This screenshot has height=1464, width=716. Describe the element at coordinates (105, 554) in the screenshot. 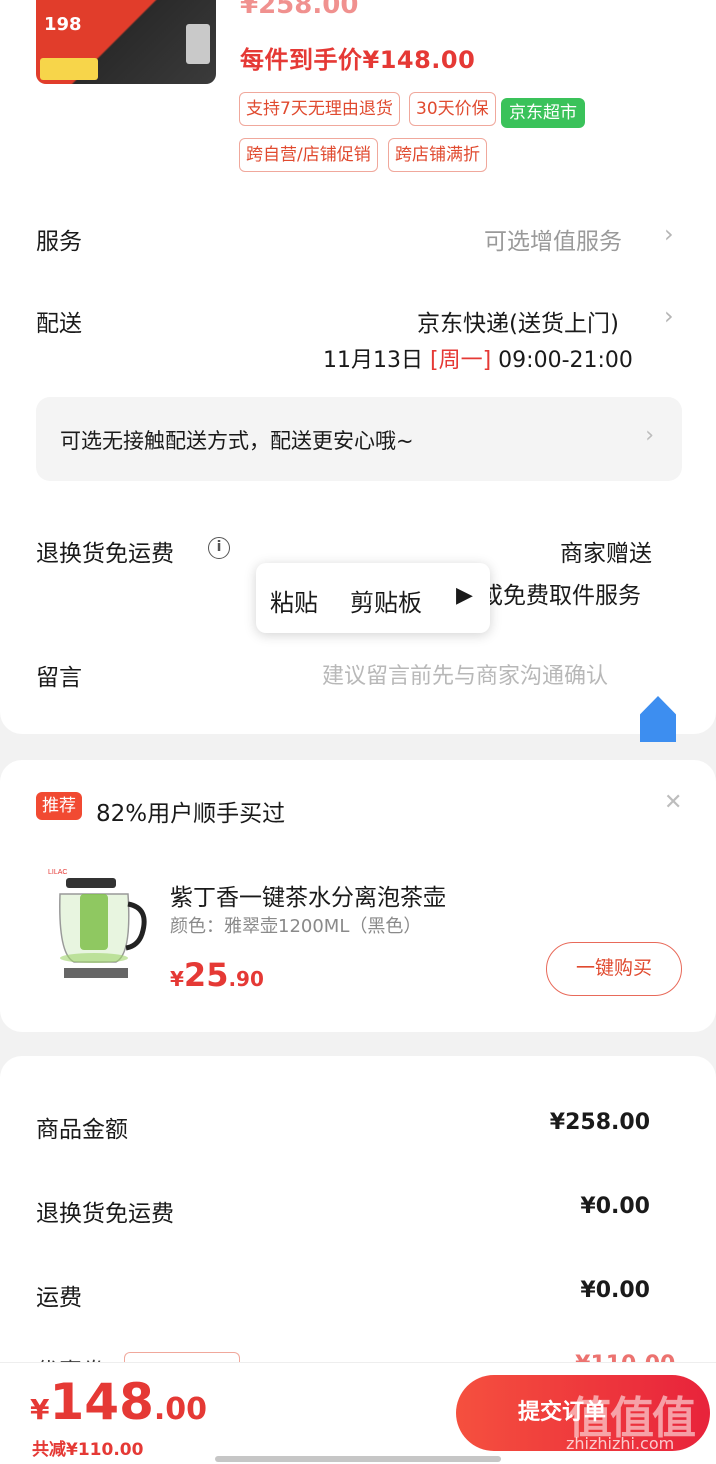

I see `return-label: 退换货免运费` at that location.